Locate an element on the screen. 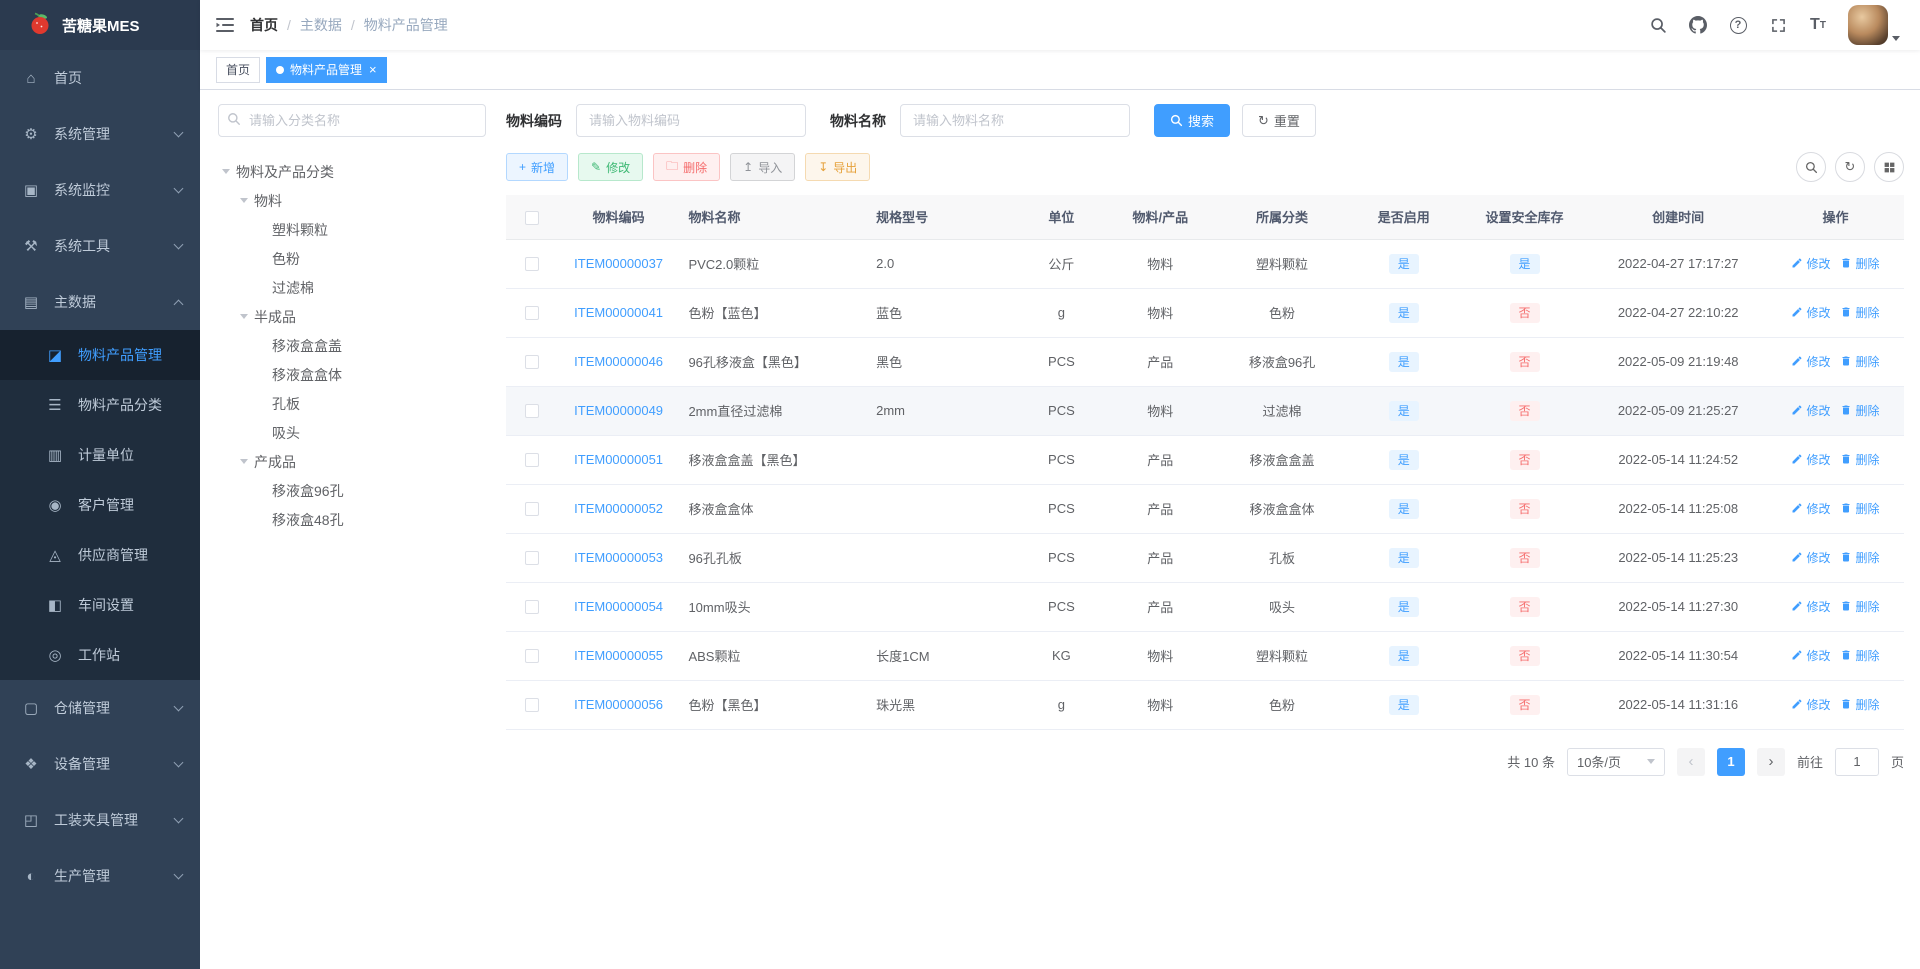 This screenshot has width=1920, height=969. item-code-link: ITEM00000051 is located at coordinates (618, 459).